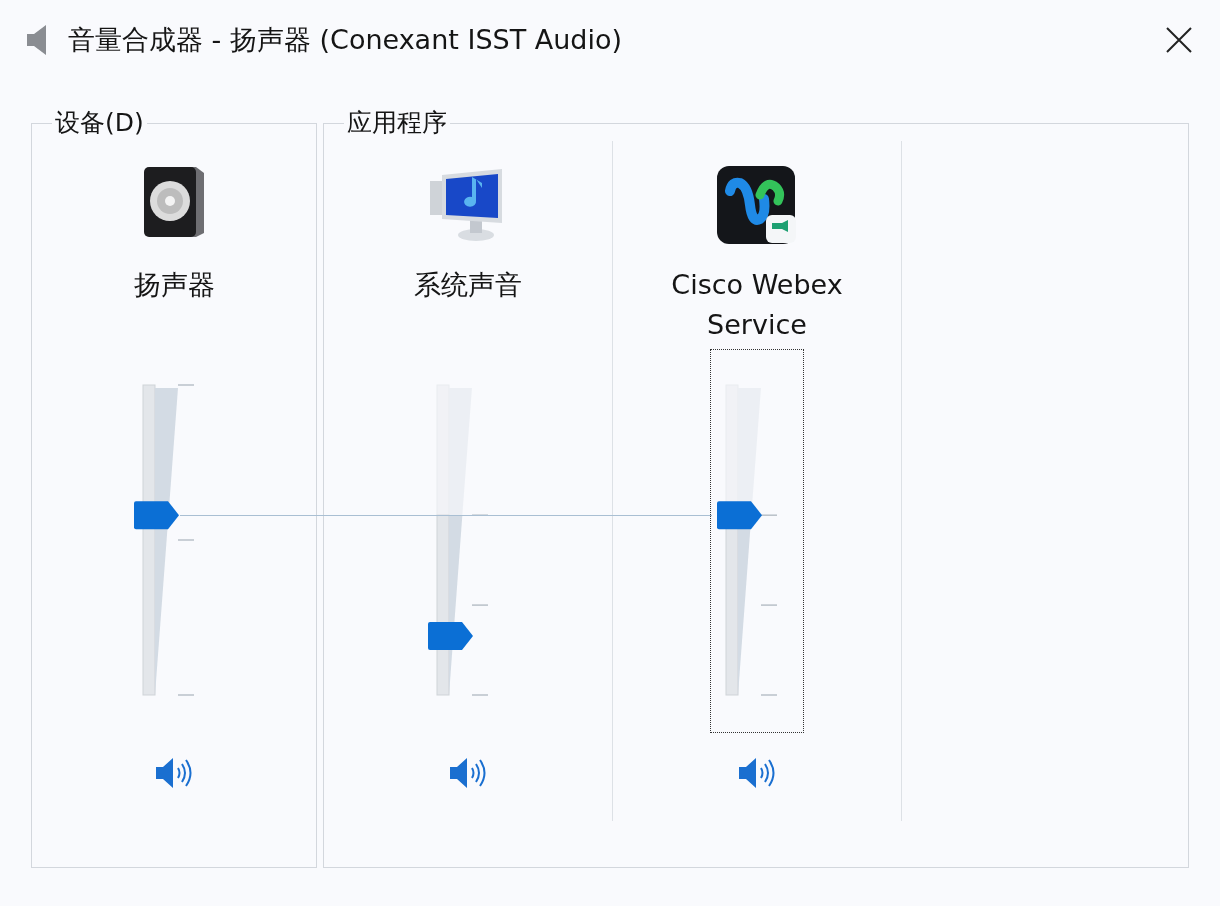 The width and height of the screenshot is (1220, 906). What do you see at coordinates (346, 40) in the screenshot?
I see `window-title: 音量合成器 - 扬声器 (Conexant ISST Audio)` at bounding box center [346, 40].